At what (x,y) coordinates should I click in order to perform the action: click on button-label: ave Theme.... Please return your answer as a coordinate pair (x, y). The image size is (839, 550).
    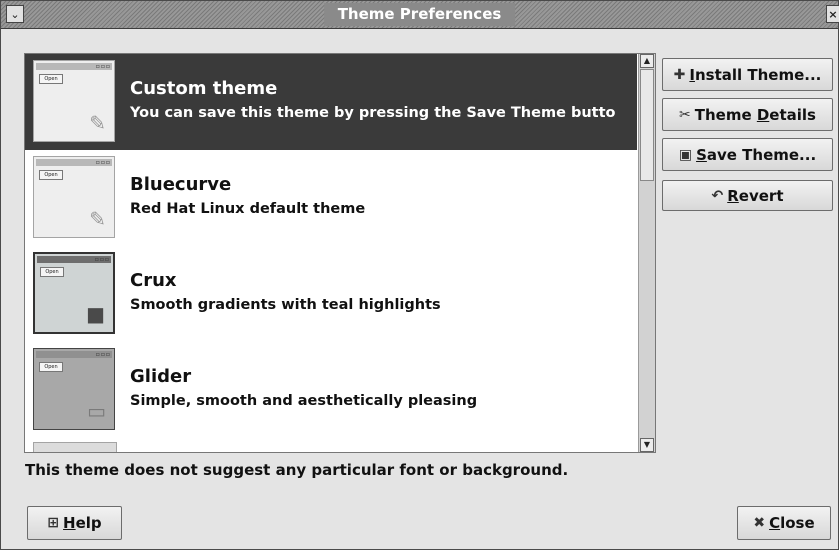
    Looking at the image, I should click on (761, 154).